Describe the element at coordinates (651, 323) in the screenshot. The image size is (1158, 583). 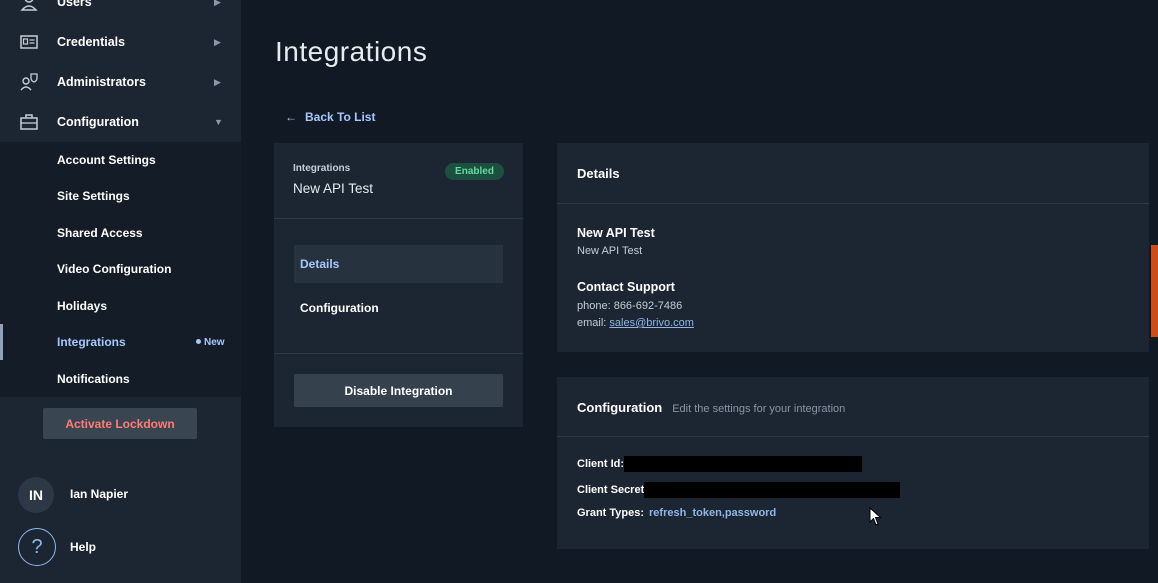
I see `support-email-link: sales@brivo.com` at that location.